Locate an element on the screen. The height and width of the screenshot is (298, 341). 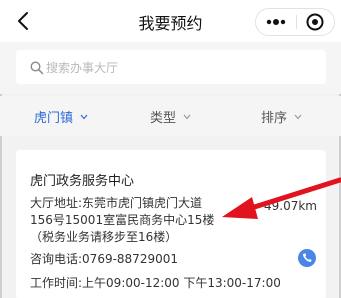
filter-type-label: 类型 is located at coordinates (163, 118).